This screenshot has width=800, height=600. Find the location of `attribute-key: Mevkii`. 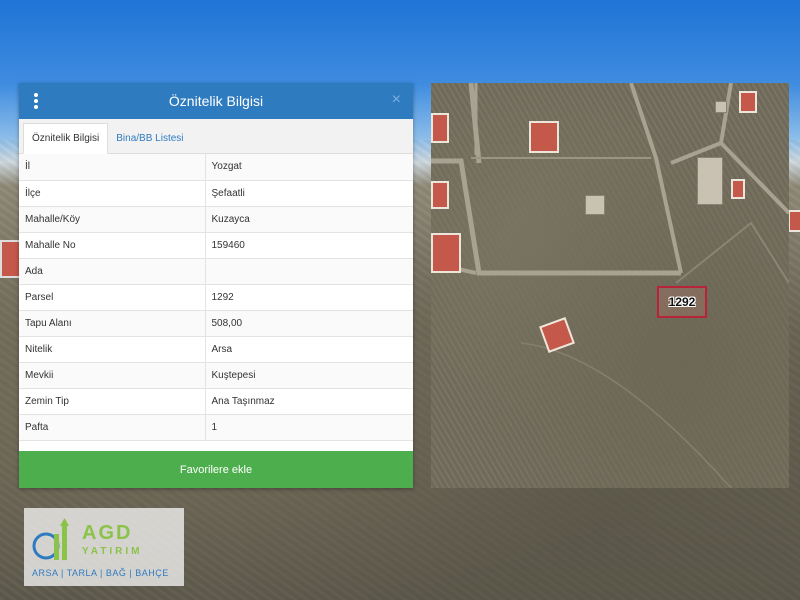

attribute-key: Mevkii is located at coordinates (112, 375).